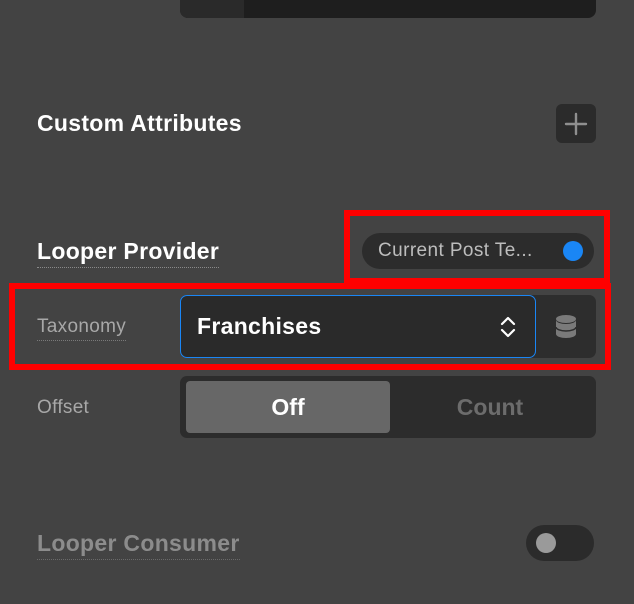 Image resolution: width=634 pixels, height=604 pixels. I want to click on plus-icon, so click(576, 123).